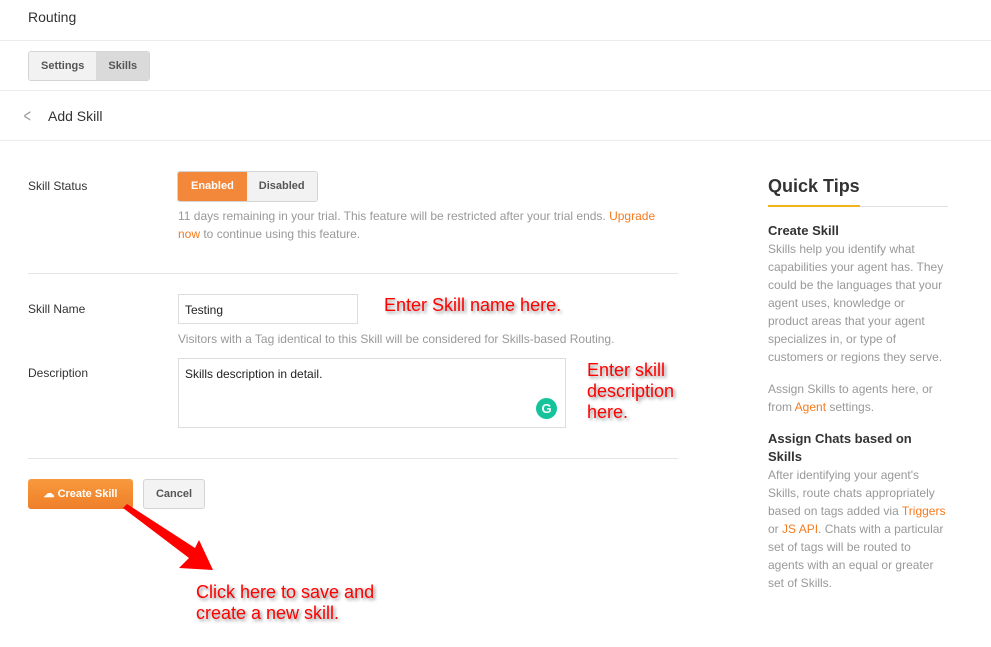  Describe the element at coordinates (810, 407) in the screenshot. I see `agent-link: Agent` at that location.